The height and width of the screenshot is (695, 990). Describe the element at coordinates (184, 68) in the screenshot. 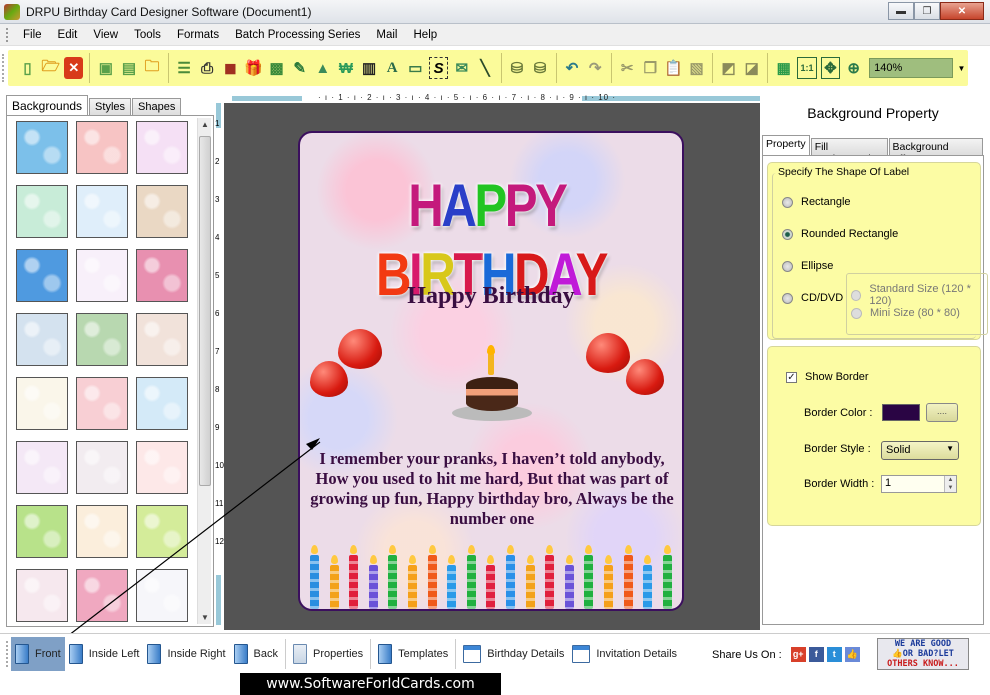

I see `properties-icon: ☰` at that location.